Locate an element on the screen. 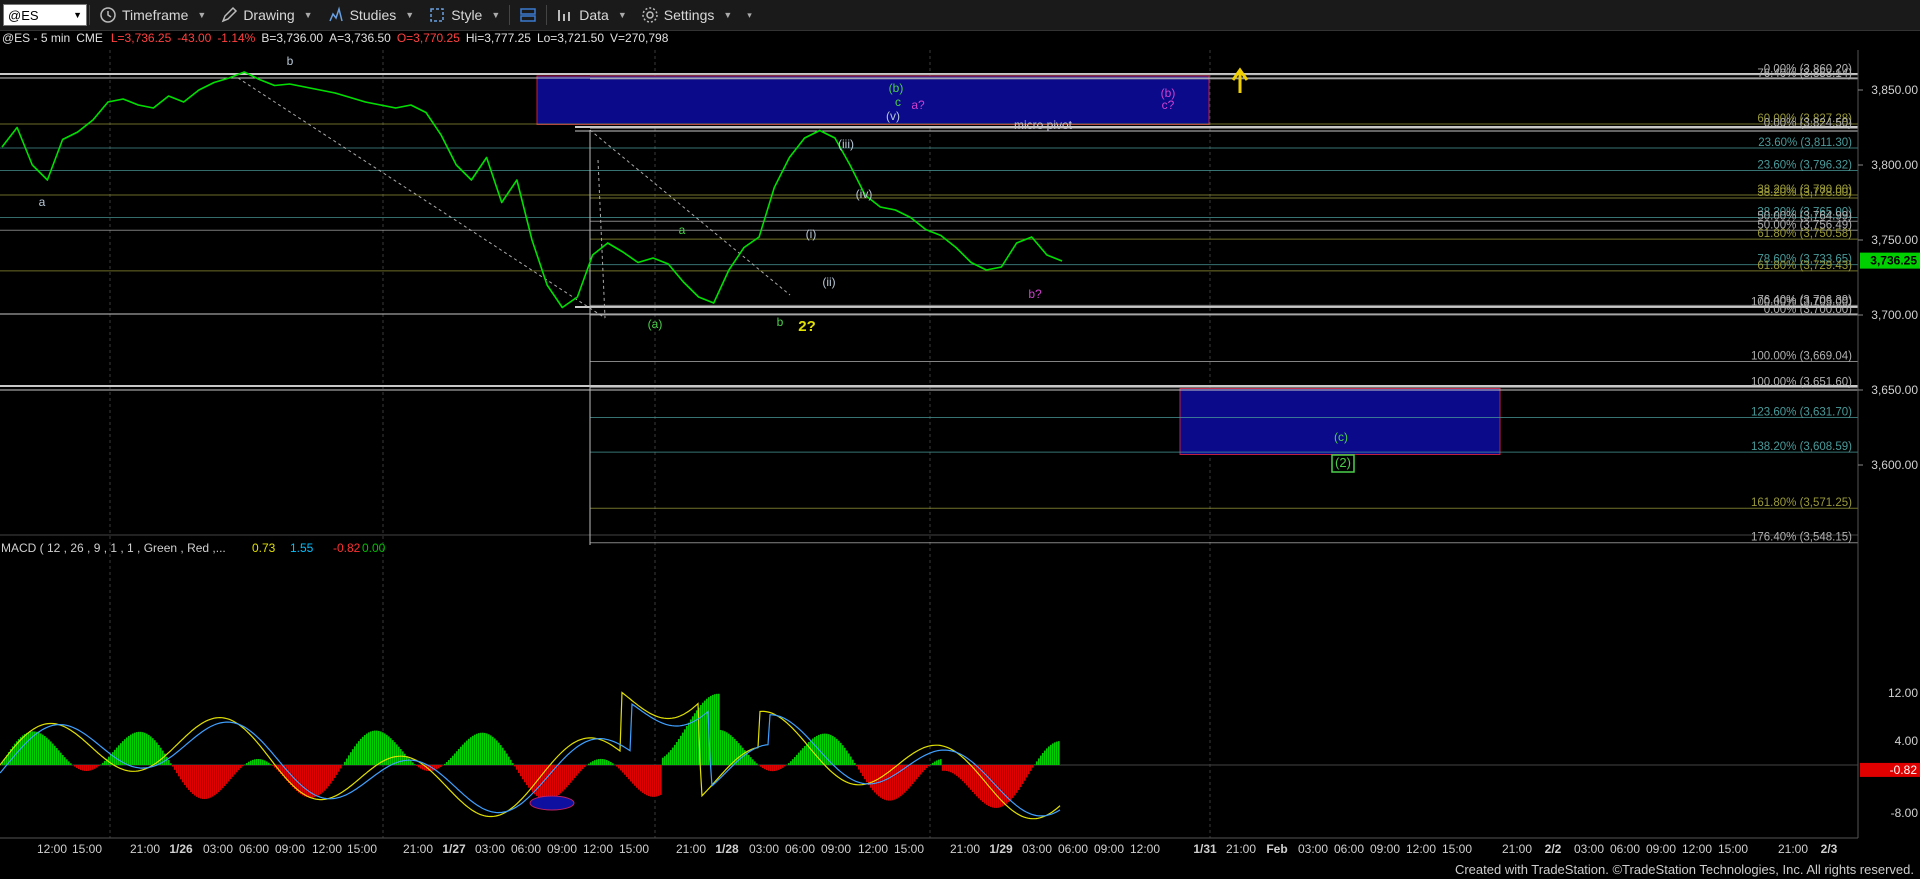  style-button: Style ▼ is located at coordinates (464, 15).